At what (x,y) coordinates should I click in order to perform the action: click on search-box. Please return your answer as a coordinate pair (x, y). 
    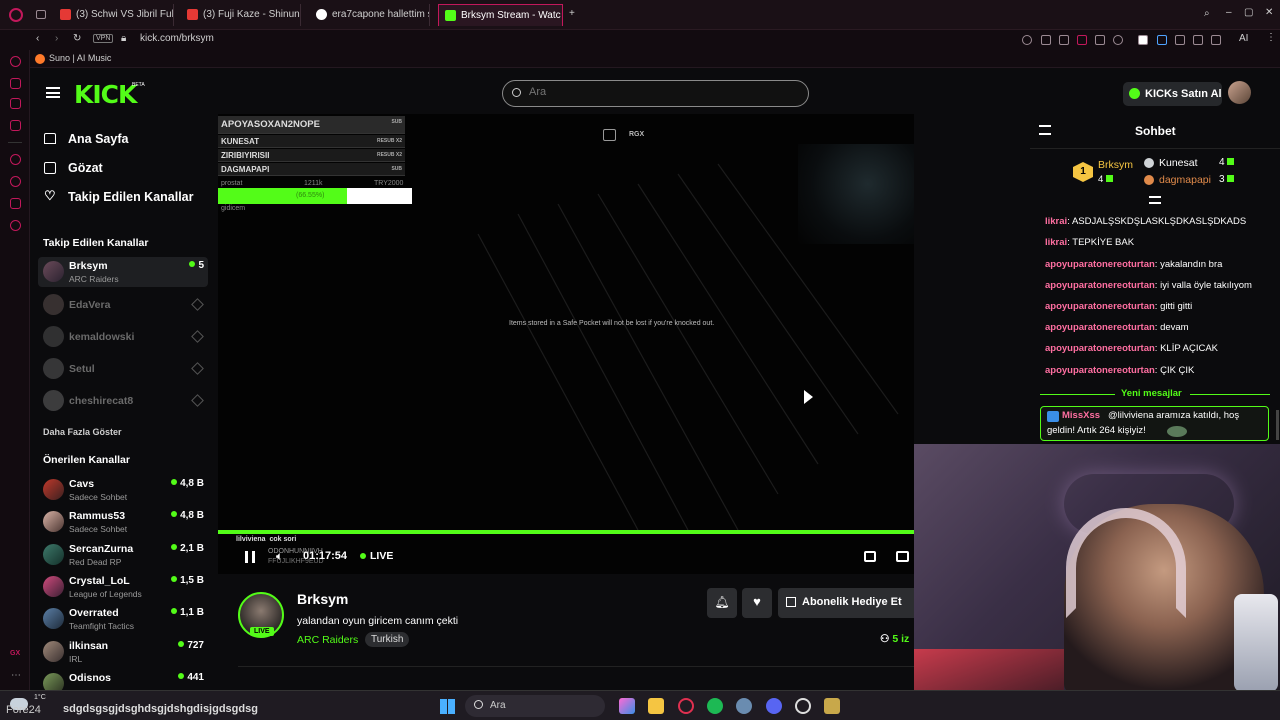
    Looking at the image, I should click on (655, 93).